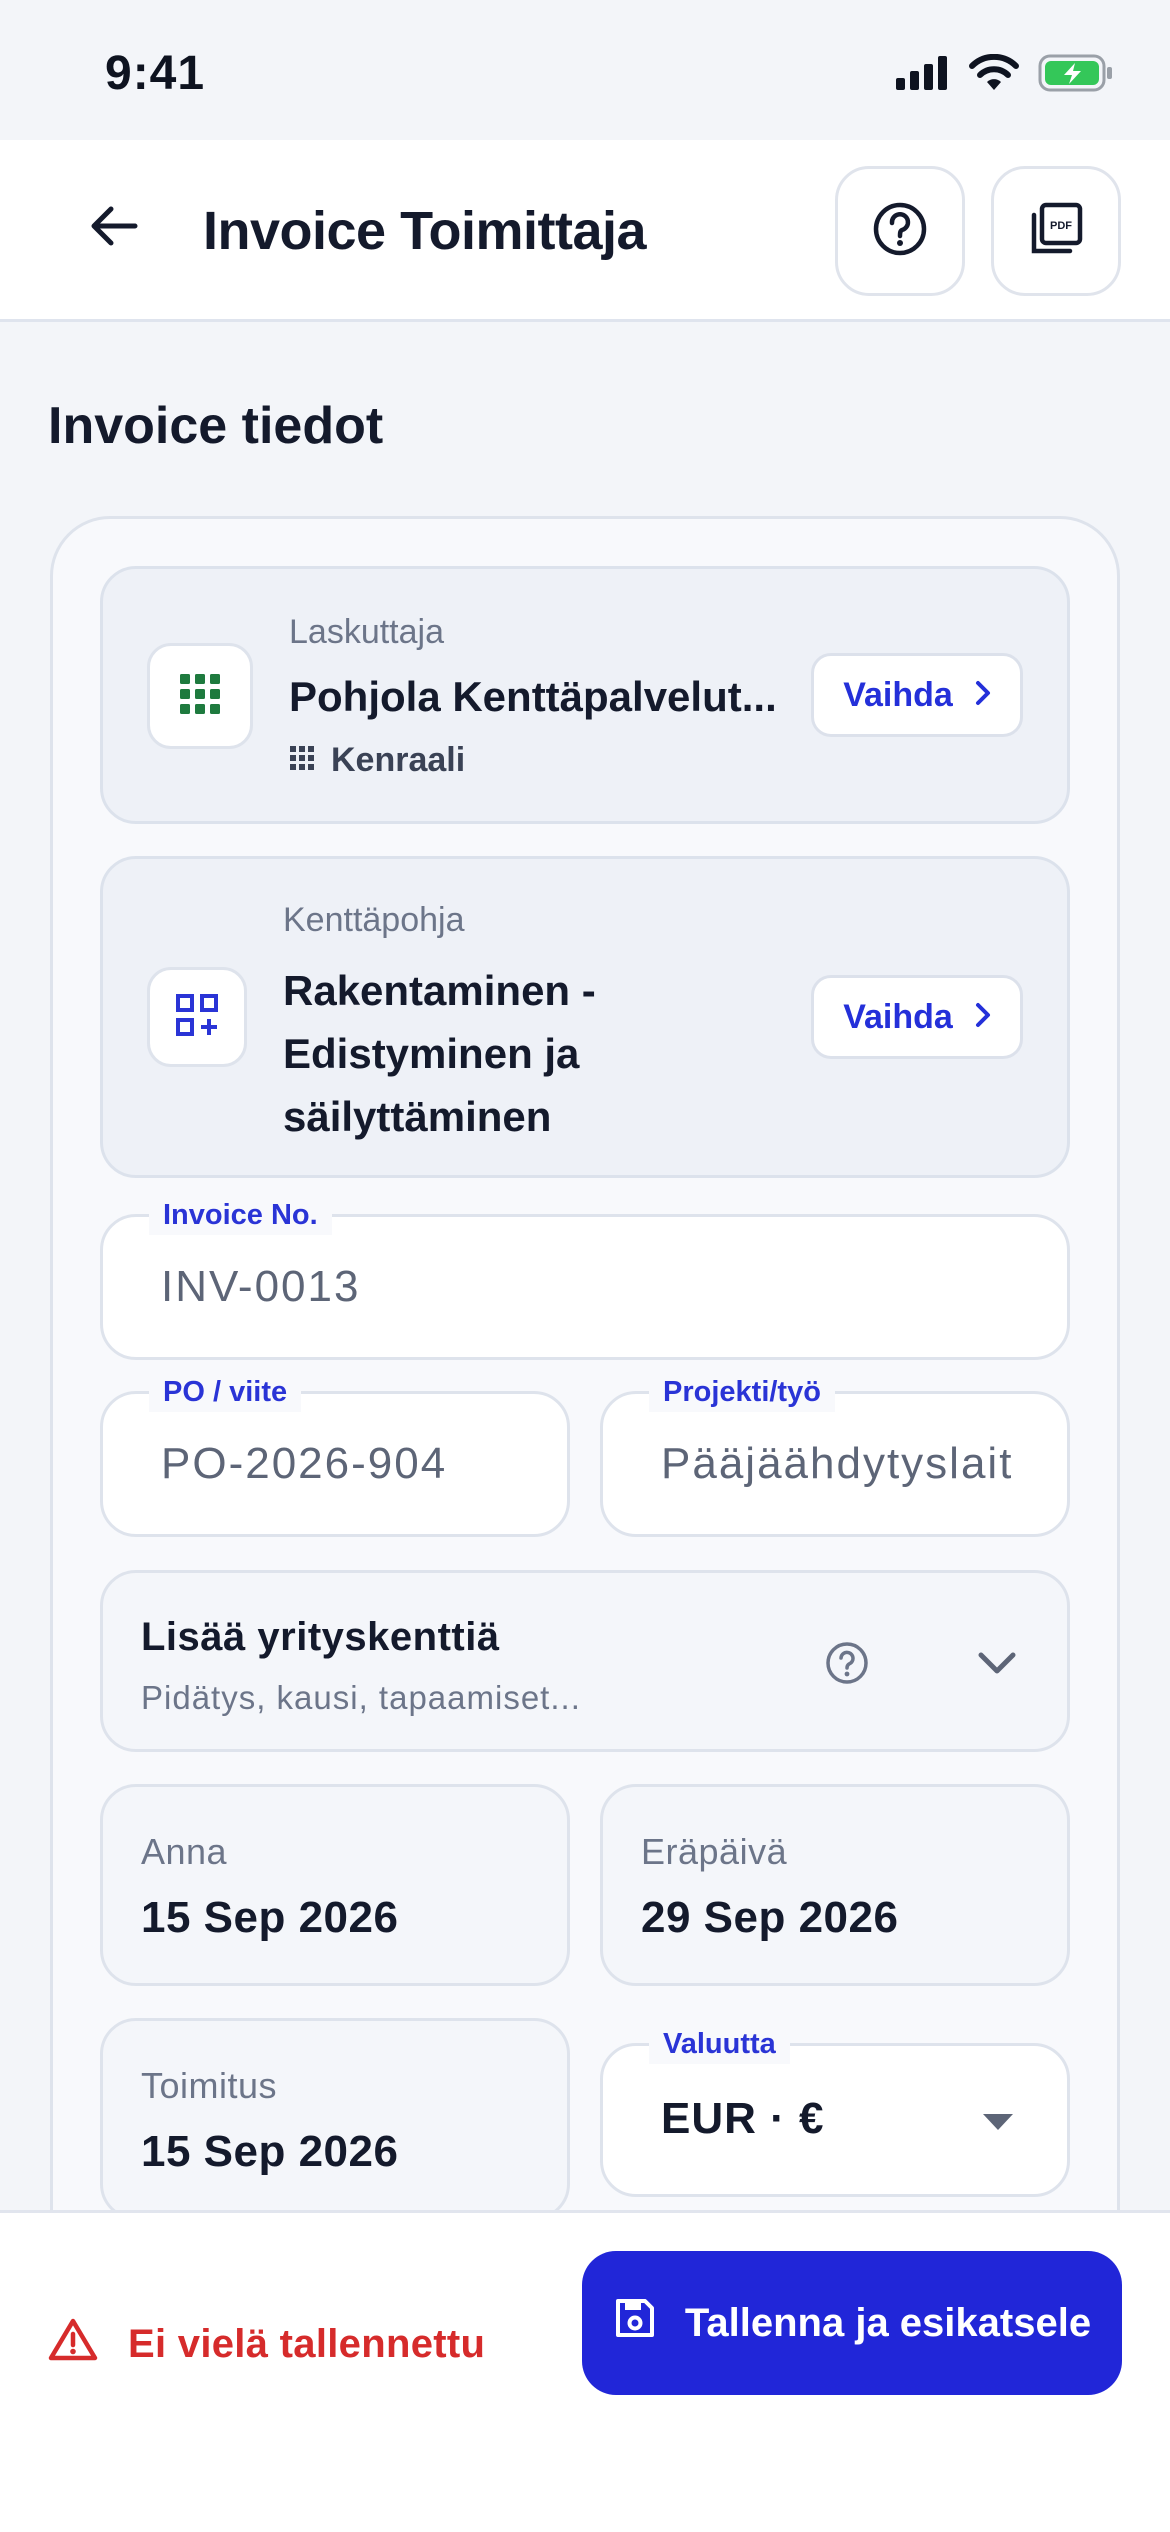 The width and height of the screenshot is (1170, 2532). What do you see at coordinates (719, 2044) in the screenshot?
I see `currency-label: Valuutta` at bounding box center [719, 2044].